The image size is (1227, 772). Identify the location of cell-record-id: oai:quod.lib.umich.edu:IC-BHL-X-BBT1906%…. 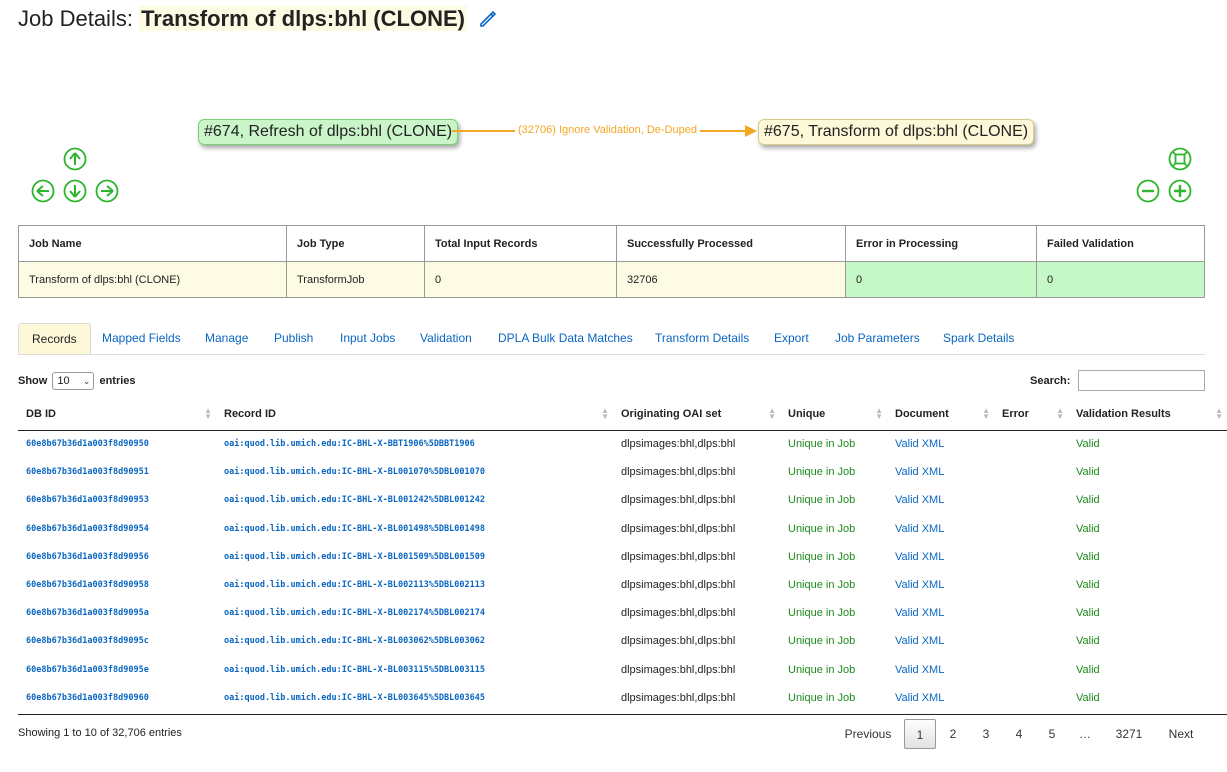
(414, 444).